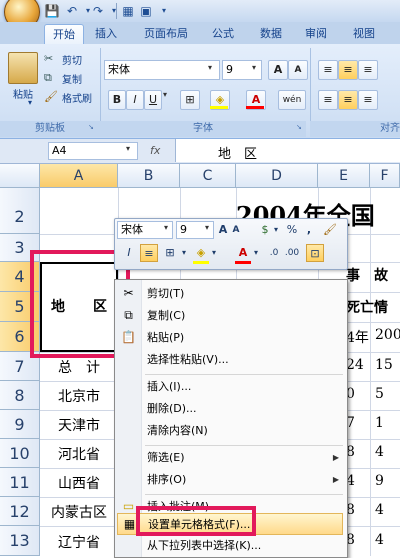  Describe the element at coordinates (166, 227) in the screenshot. I see `mini-font-dropdown-icon: ▾` at that location.